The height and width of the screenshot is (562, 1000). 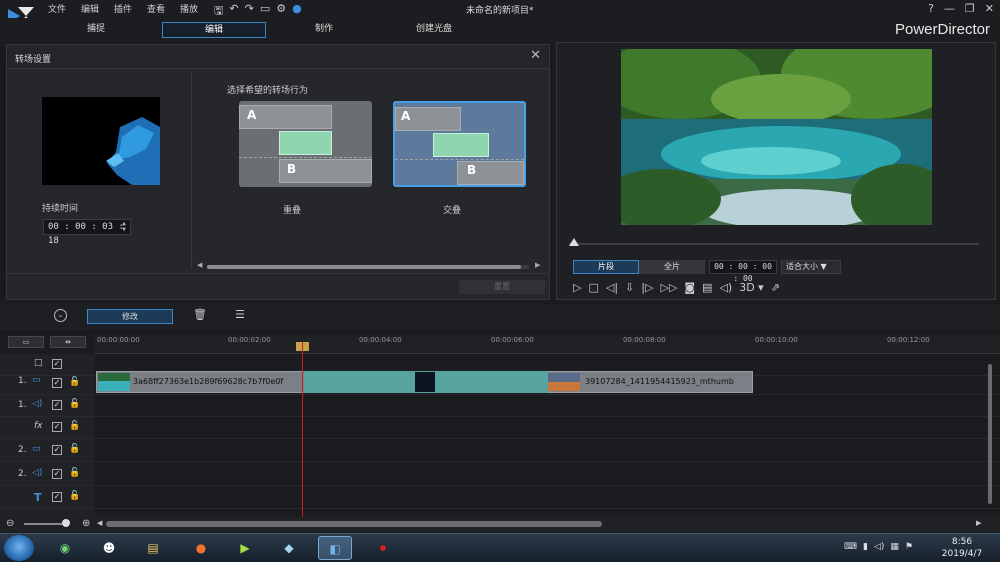 I want to click on firefox-icon: ●, so click(x=201, y=548).